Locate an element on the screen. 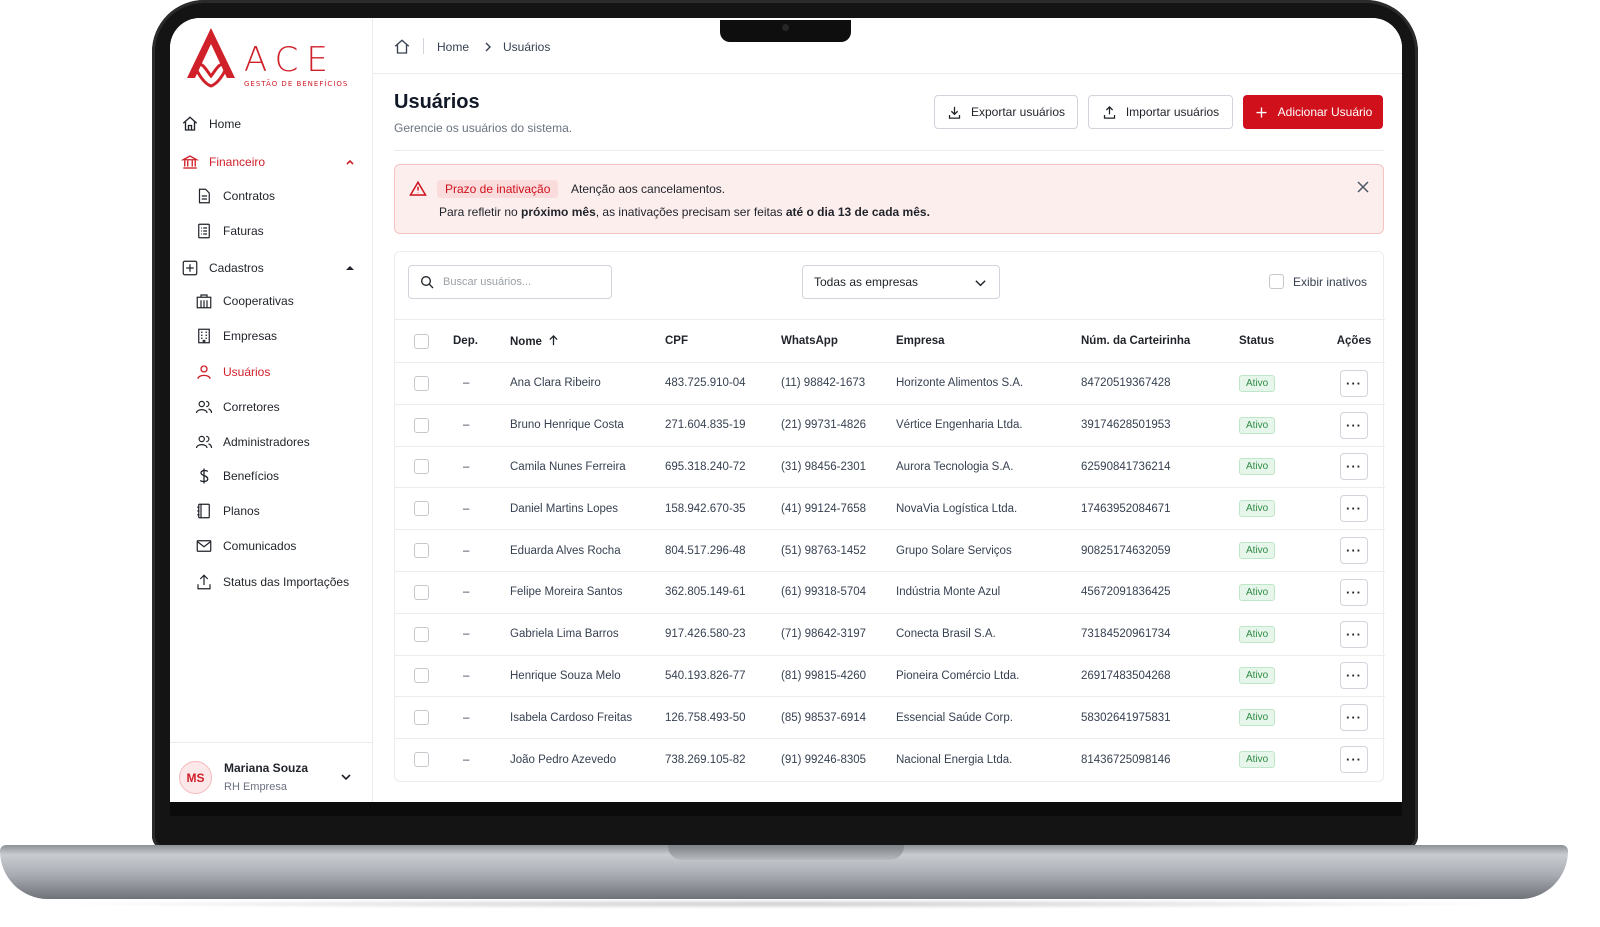  sidebar-item-financeiro: Financeiro is located at coordinates (273, 162).